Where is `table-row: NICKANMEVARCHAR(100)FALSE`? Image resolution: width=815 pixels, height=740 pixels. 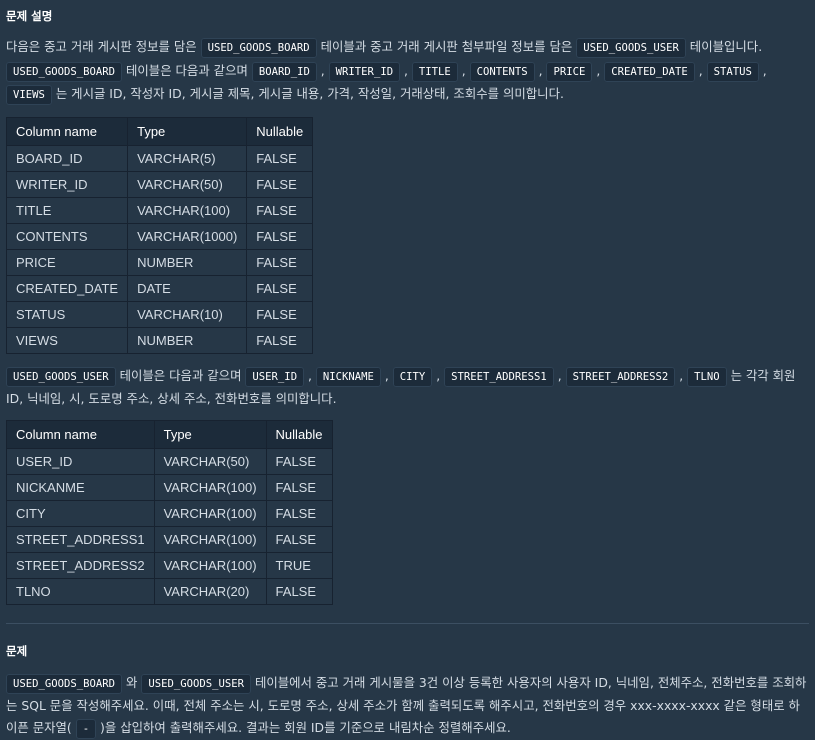 table-row: NICKANMEVARCHAR(100)FALSE is located at coordinates (170, 487).